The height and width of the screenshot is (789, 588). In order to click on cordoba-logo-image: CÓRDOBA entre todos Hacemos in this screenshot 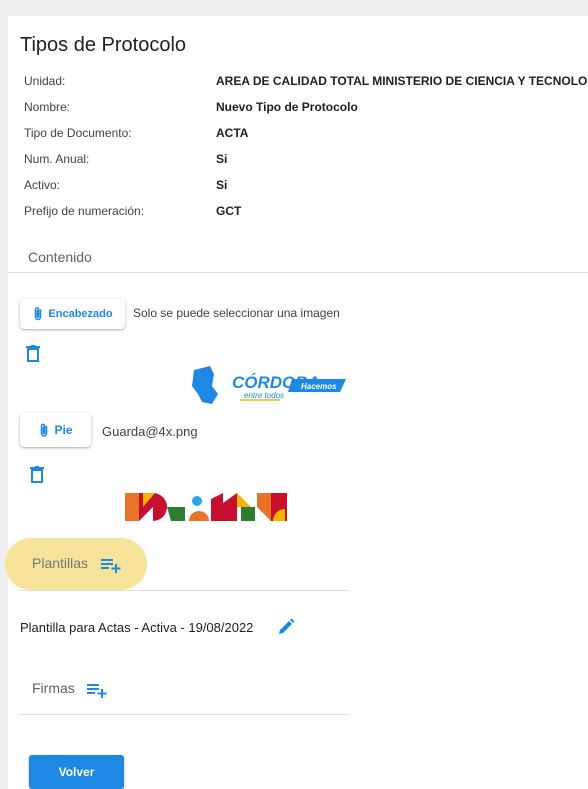, I will do `click(268, 387)`.